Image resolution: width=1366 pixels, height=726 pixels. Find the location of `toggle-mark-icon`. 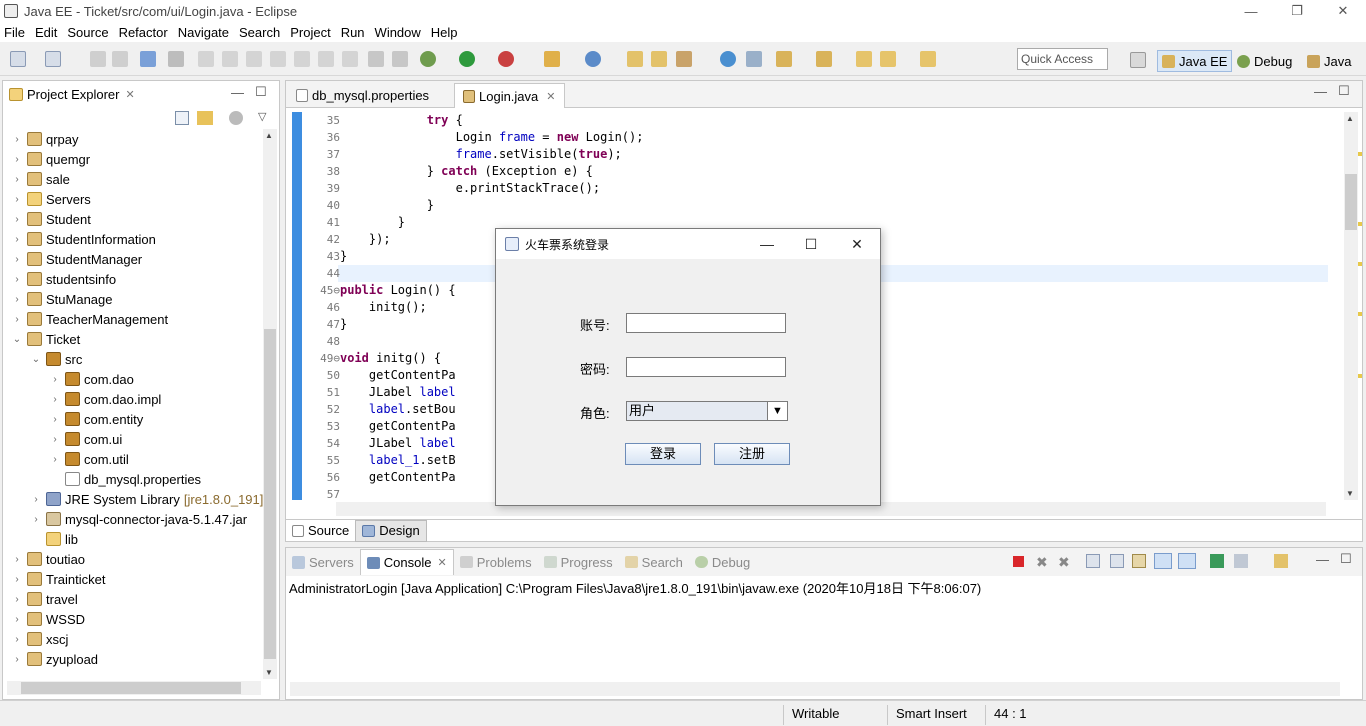

toggle-mark-icon is located at coordinates (754, 59).